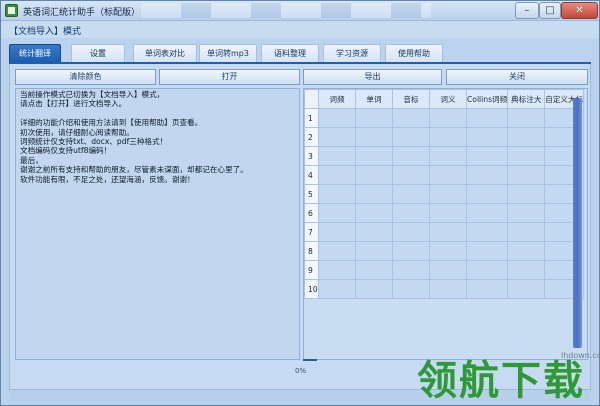  I want to click on table-row: 4, so click(444, 175).